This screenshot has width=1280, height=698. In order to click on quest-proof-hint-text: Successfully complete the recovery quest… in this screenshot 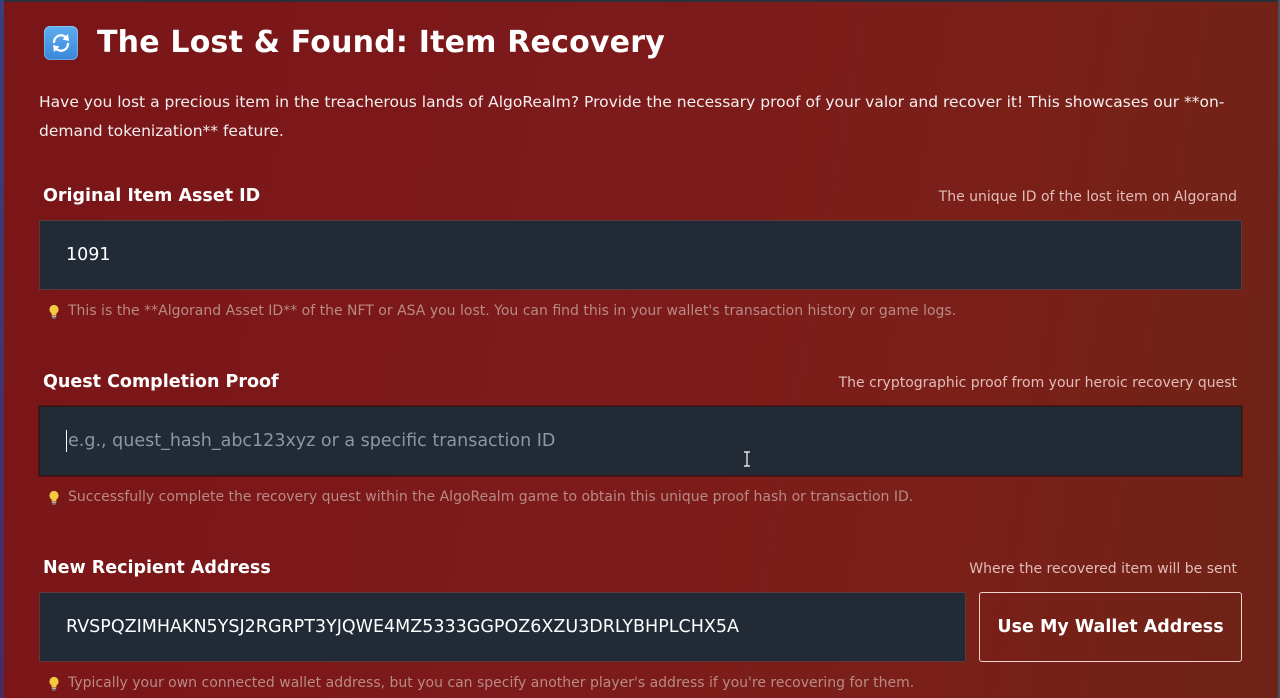, I will do `click(491, 497)`.